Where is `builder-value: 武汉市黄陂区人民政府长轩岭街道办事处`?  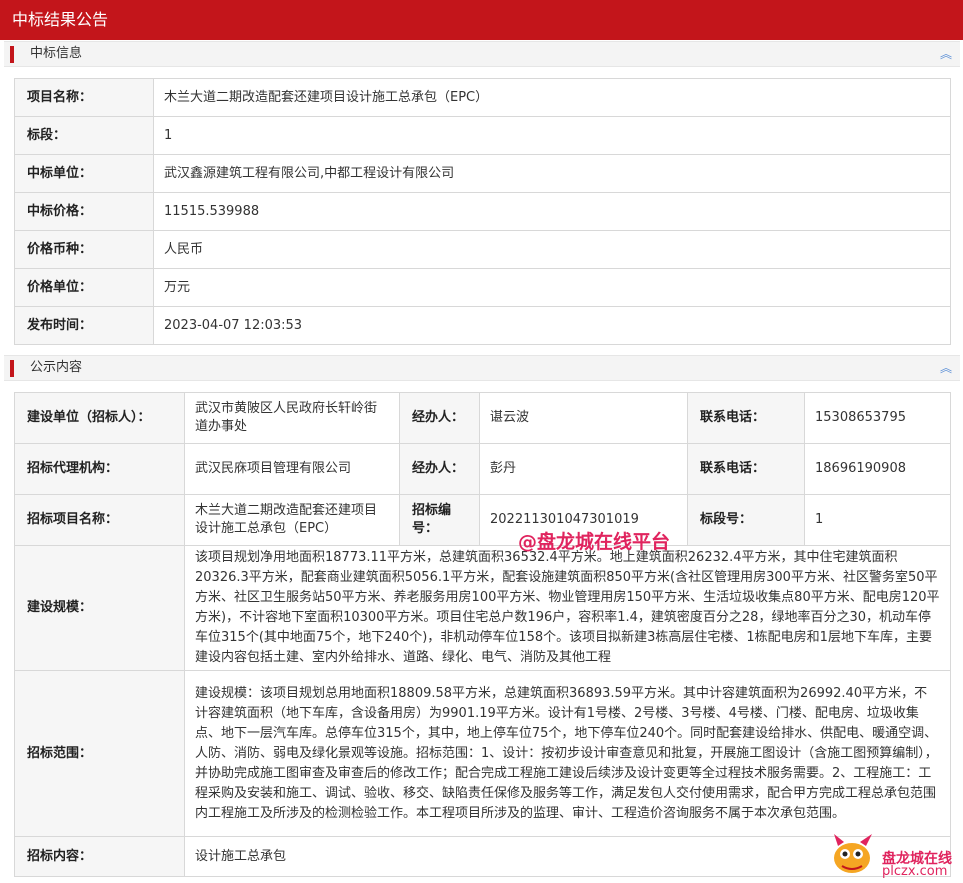
builder-value: 武汉市黄陂区人民政府长轩岭街道办事处 is located at coordinates (292, 418).